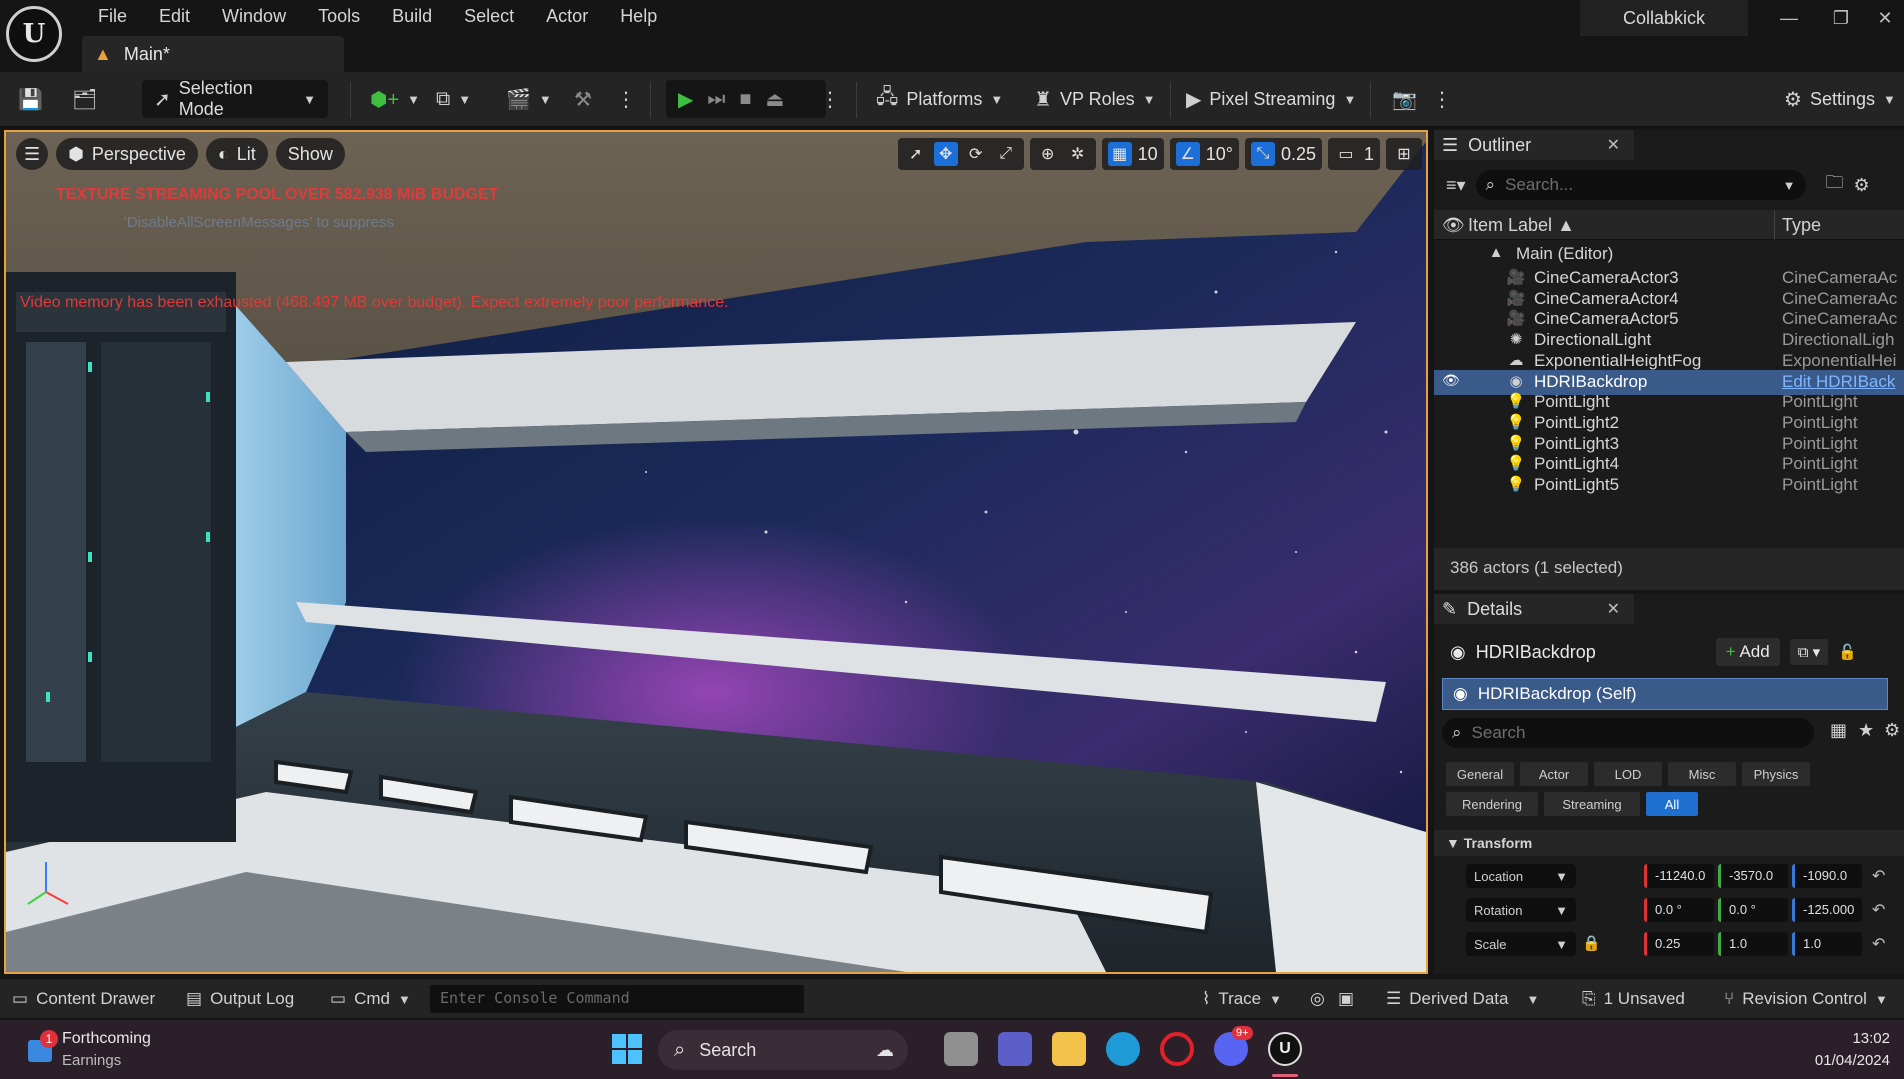  What do you see at coordinates (34, 34) in the screenshot?
I see `unreal-logo-icon: U` at bounding box center [34, 34].